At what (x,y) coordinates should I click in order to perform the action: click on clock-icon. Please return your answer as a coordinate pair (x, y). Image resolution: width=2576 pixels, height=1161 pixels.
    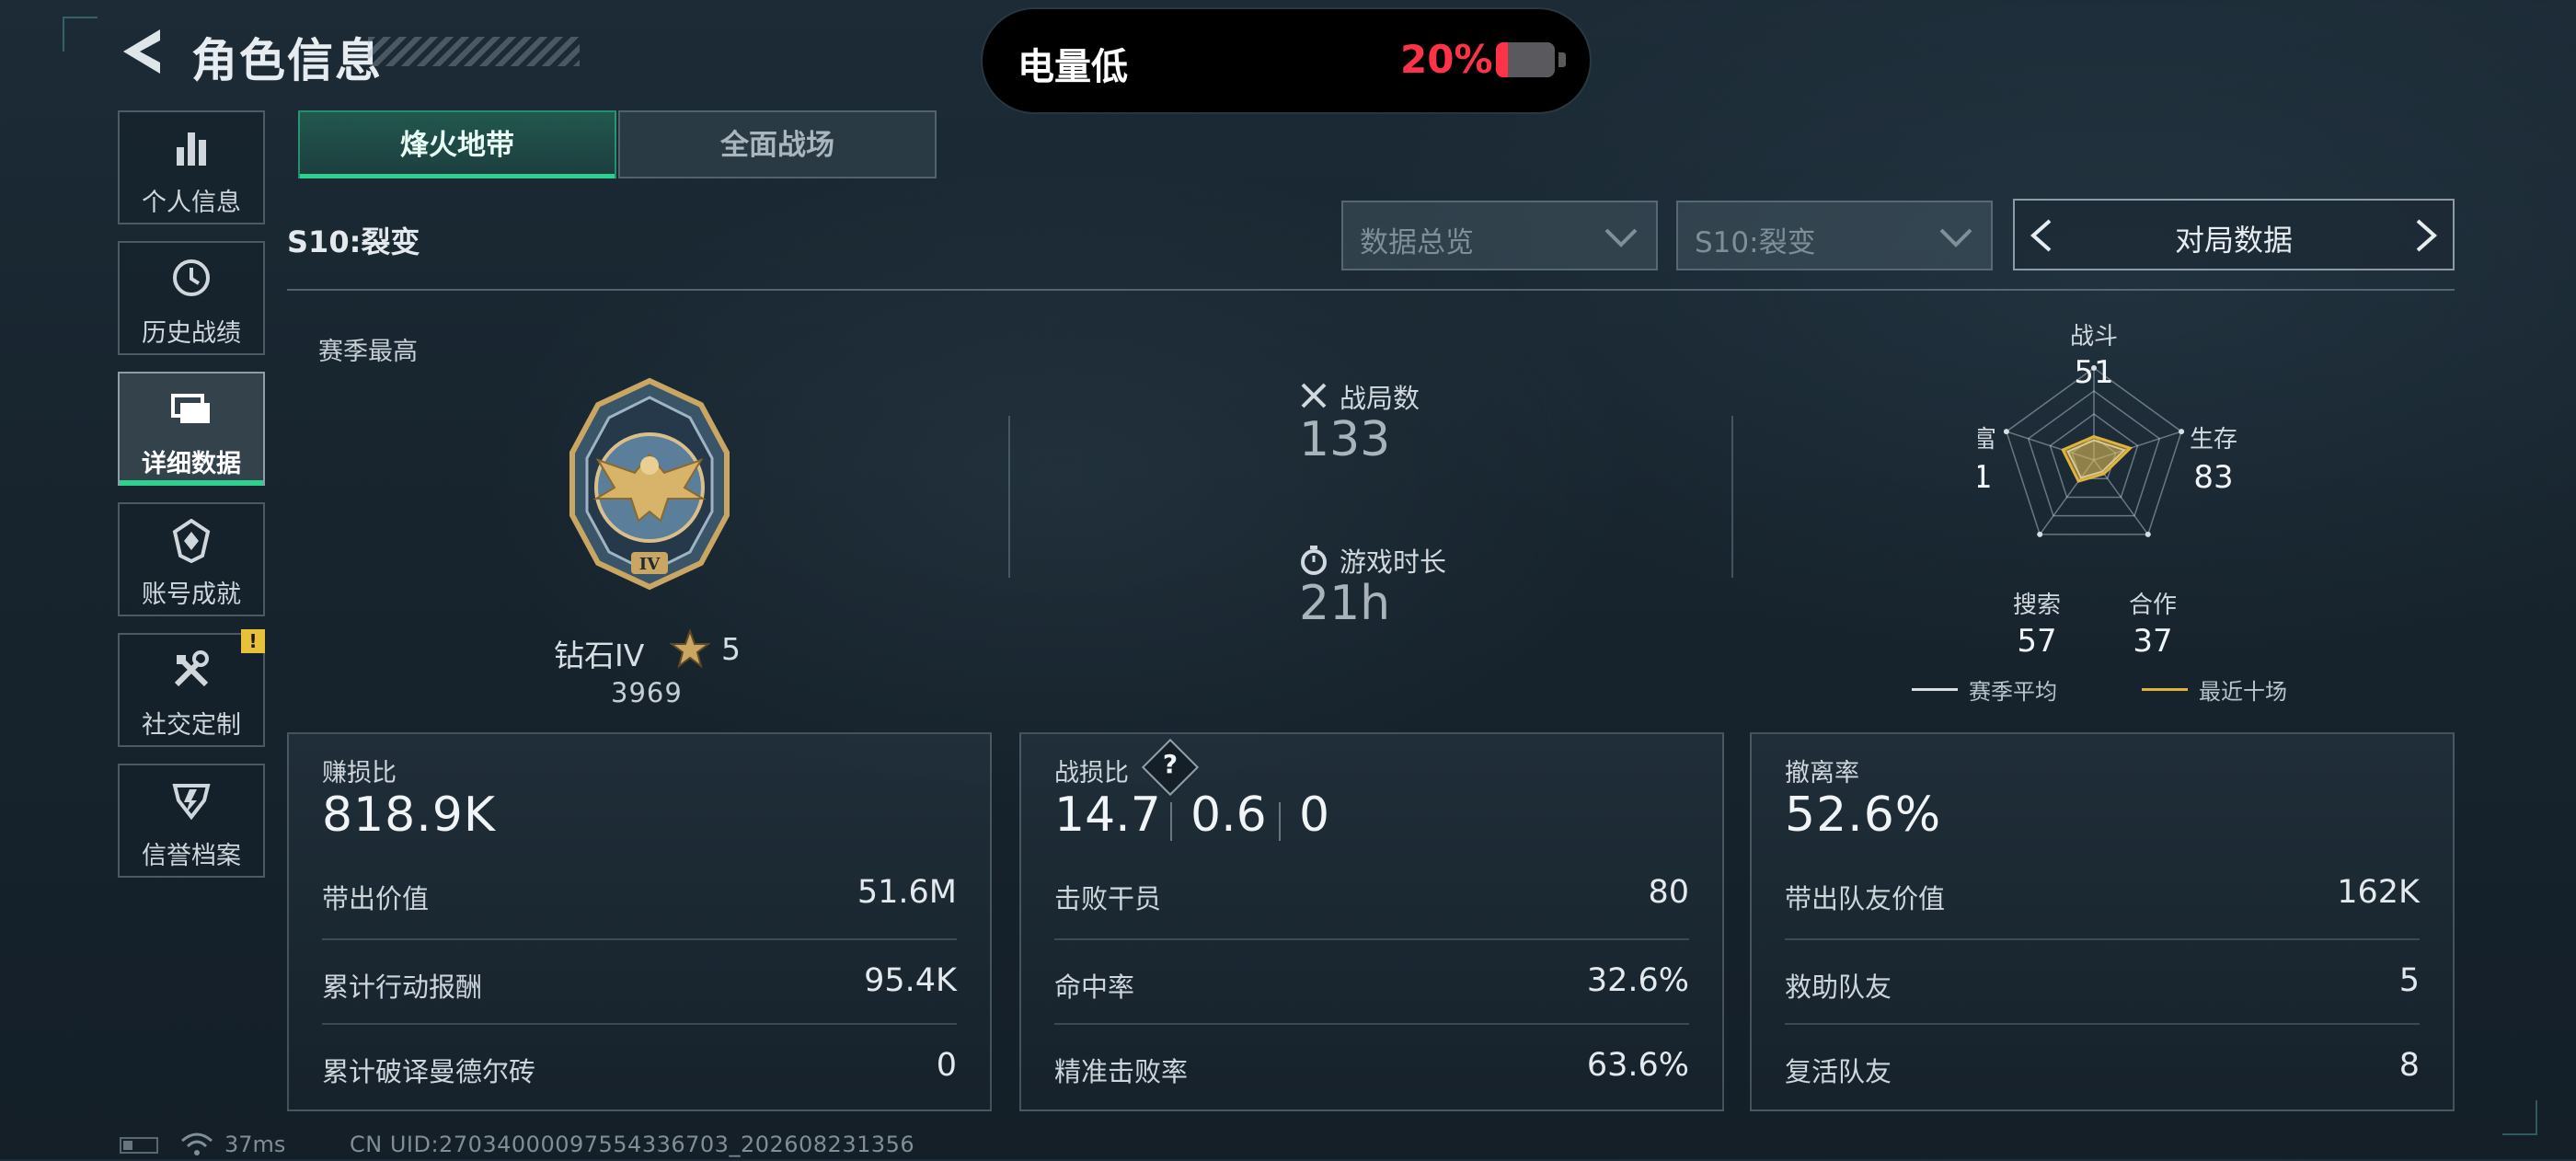
    Looking at the image, I should click on (191, 280).